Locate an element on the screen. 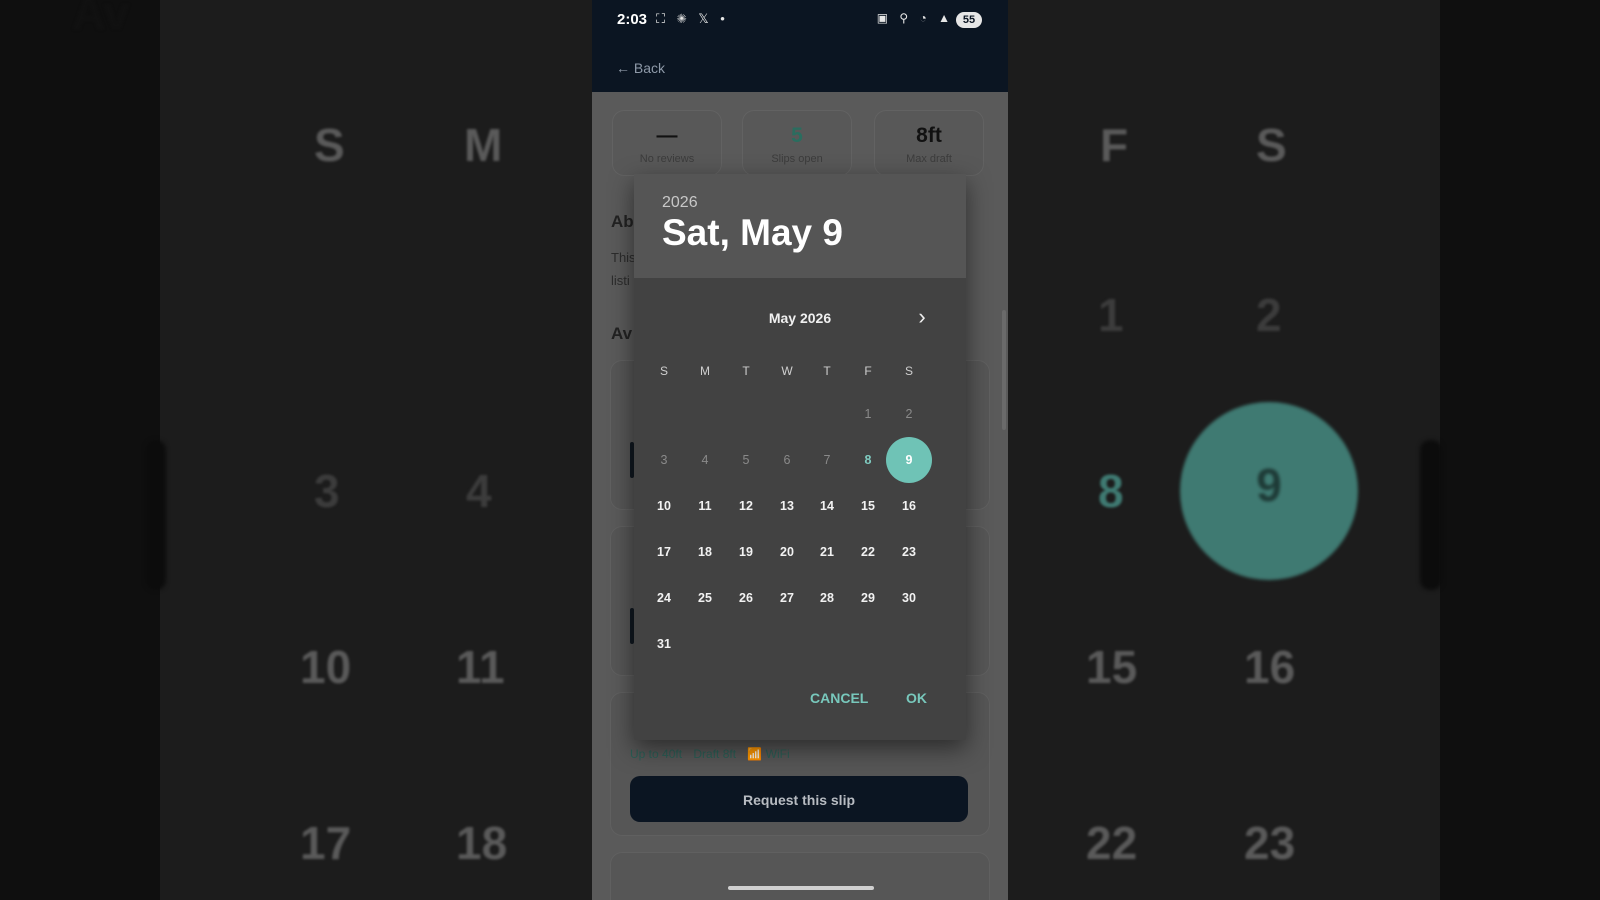 The image size is (1600, 900). day-cell: 17 is located at coordinates (664, 552).